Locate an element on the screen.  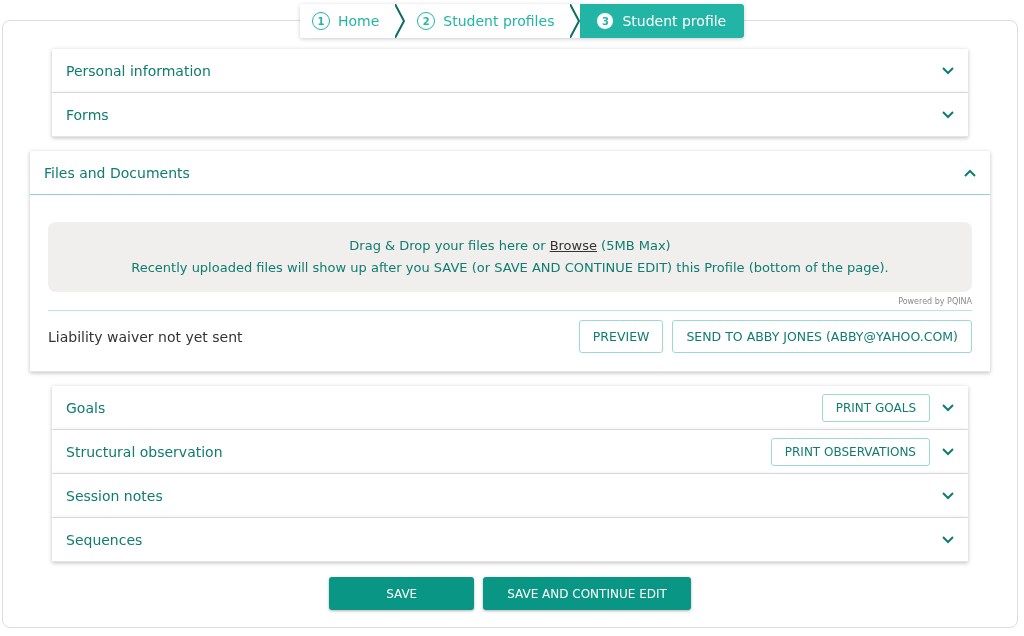
accordion-header: Sequences is located at coordinates (510, 539).